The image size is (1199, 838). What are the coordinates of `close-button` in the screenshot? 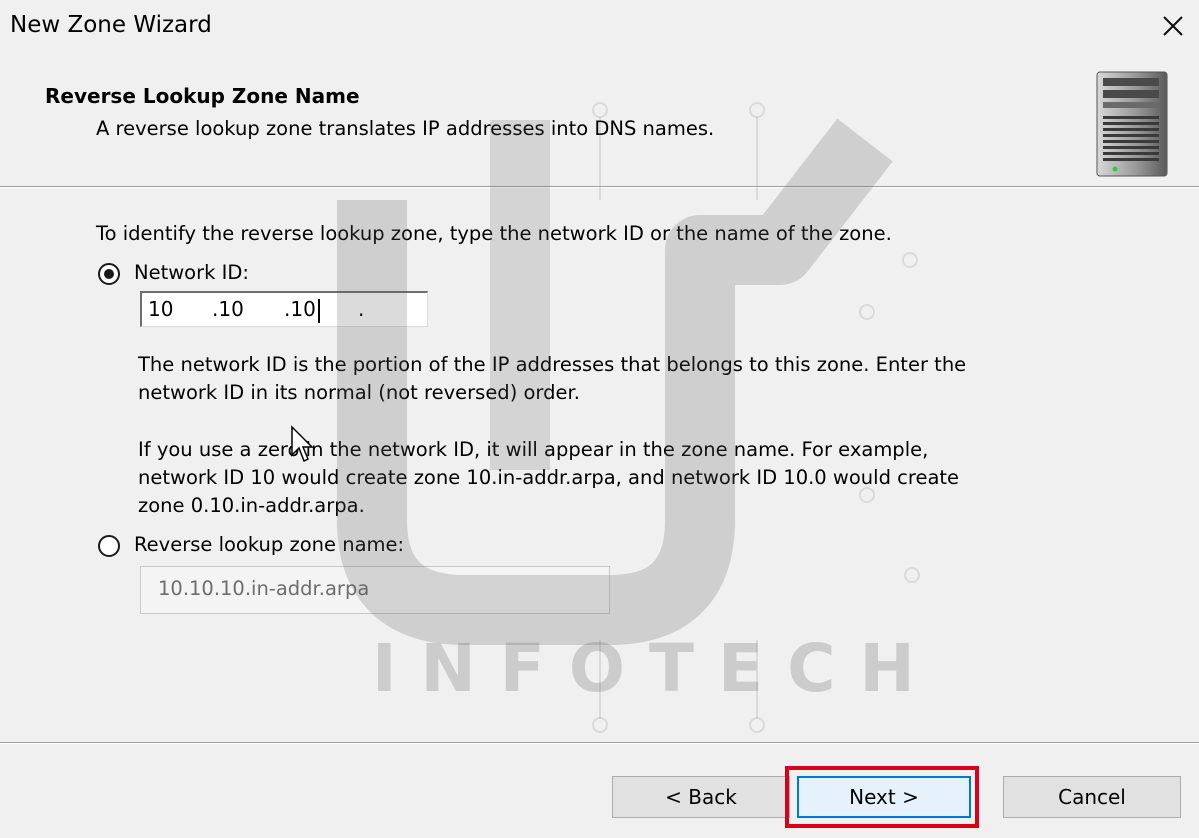 It's located at (1173, 26).